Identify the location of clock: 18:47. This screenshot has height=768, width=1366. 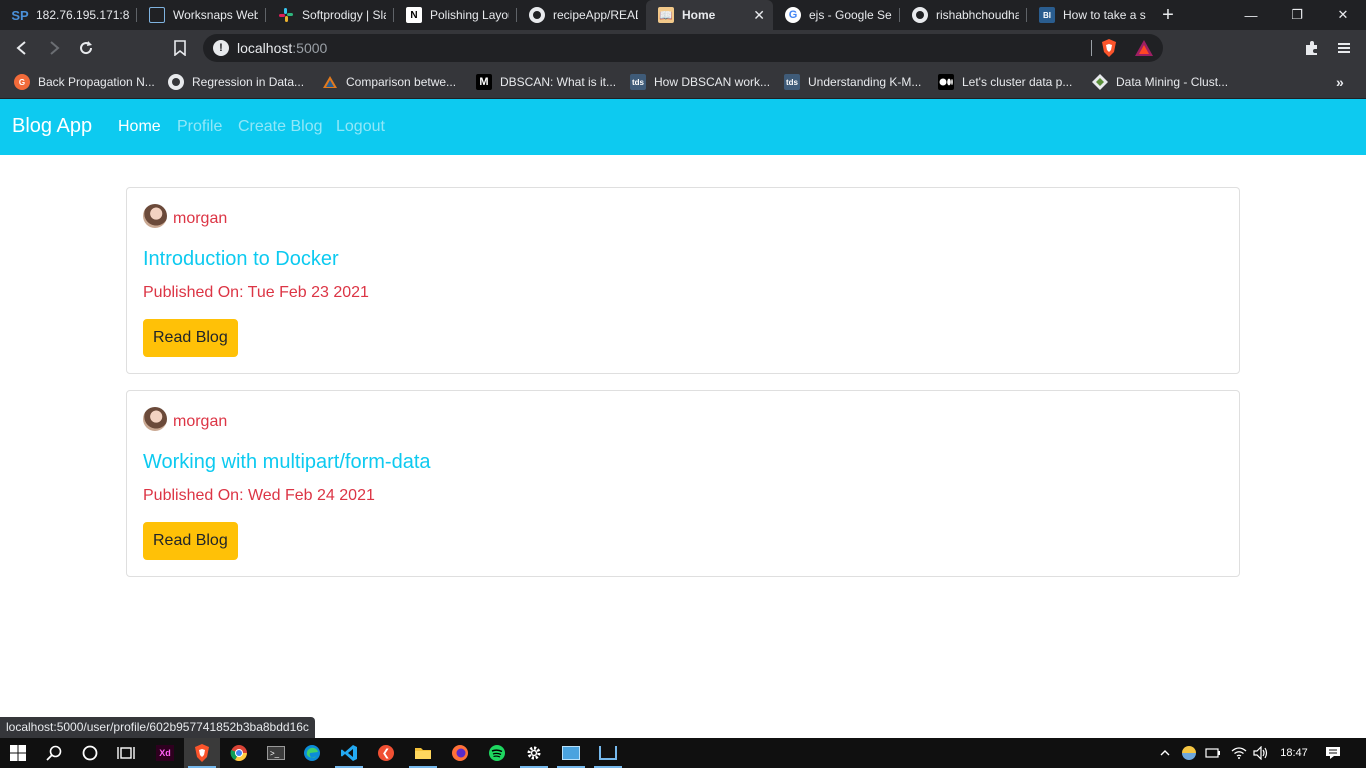
(1294, 753).